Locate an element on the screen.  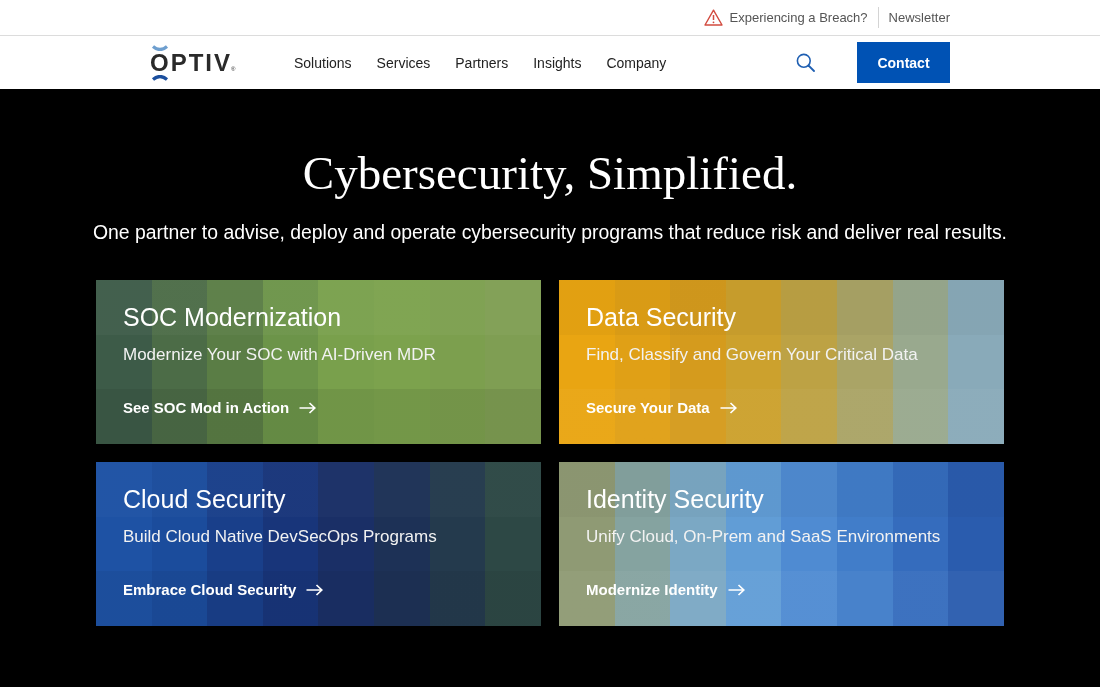
nav-link: Services is located at coordinates (403, 62).